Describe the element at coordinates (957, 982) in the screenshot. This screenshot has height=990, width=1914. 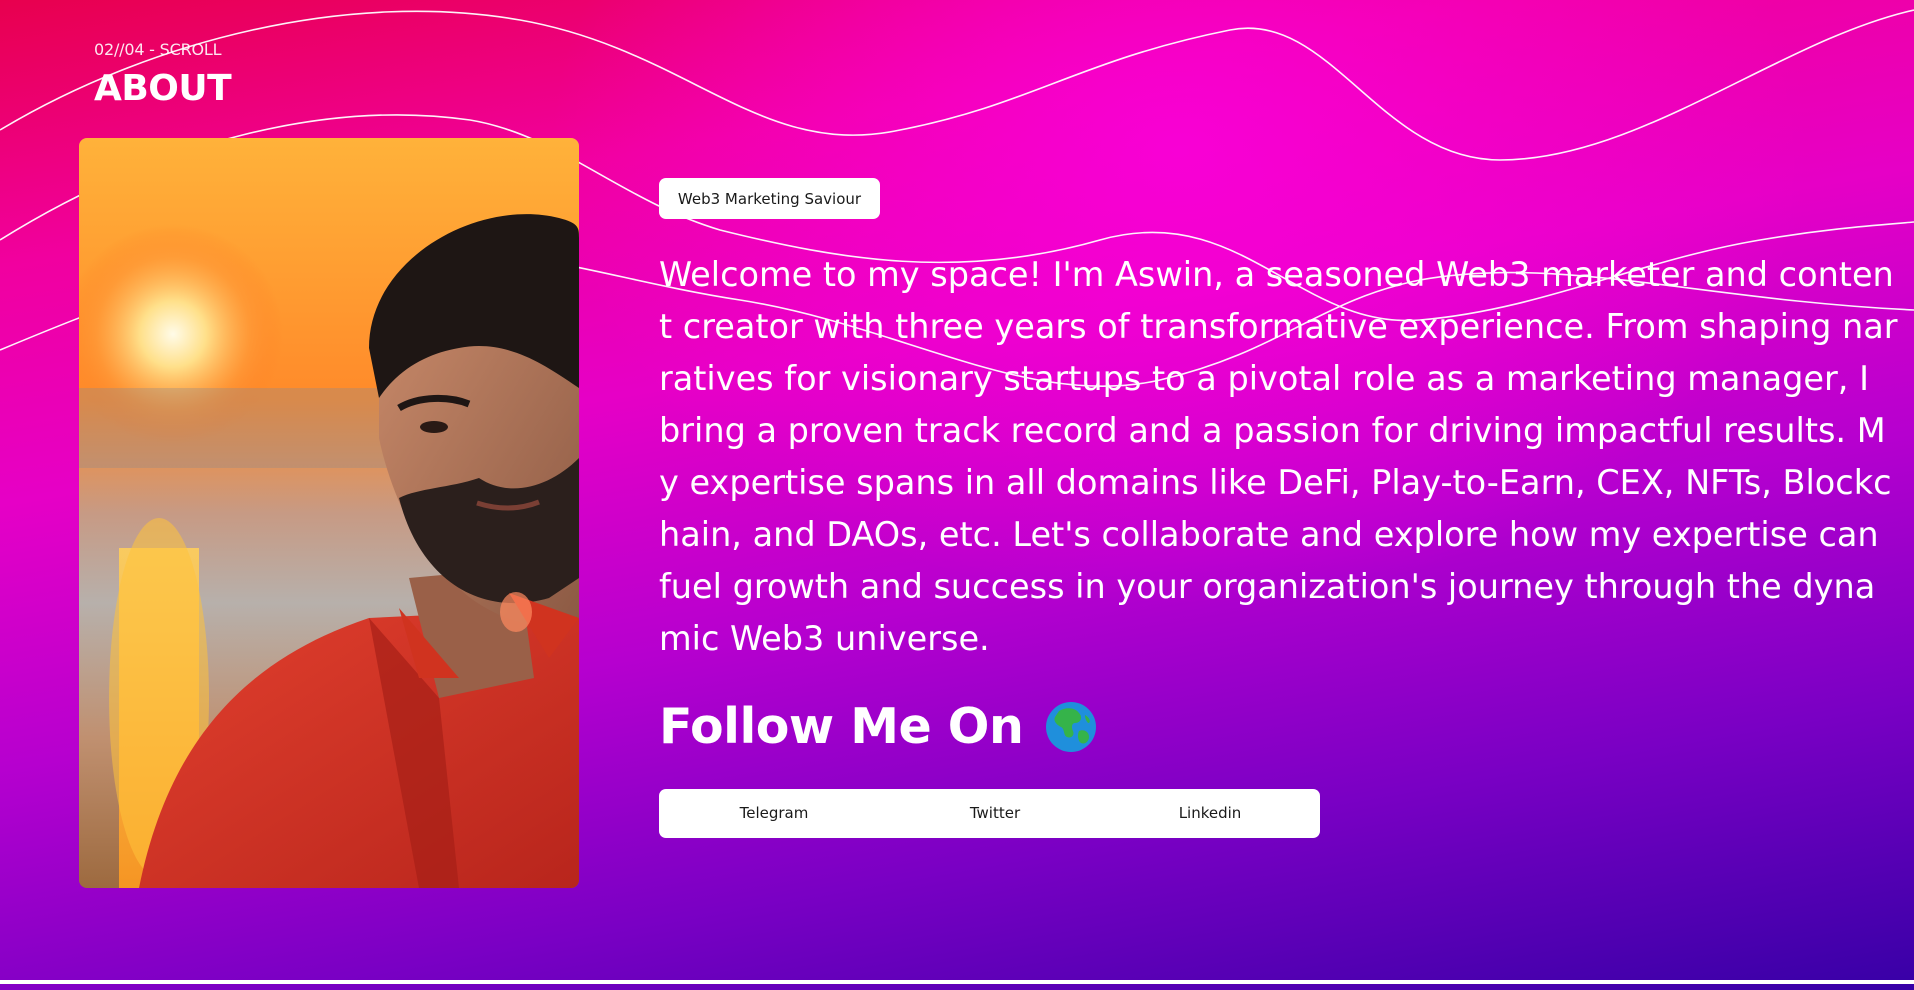
I see `bottom-divider` at that location.